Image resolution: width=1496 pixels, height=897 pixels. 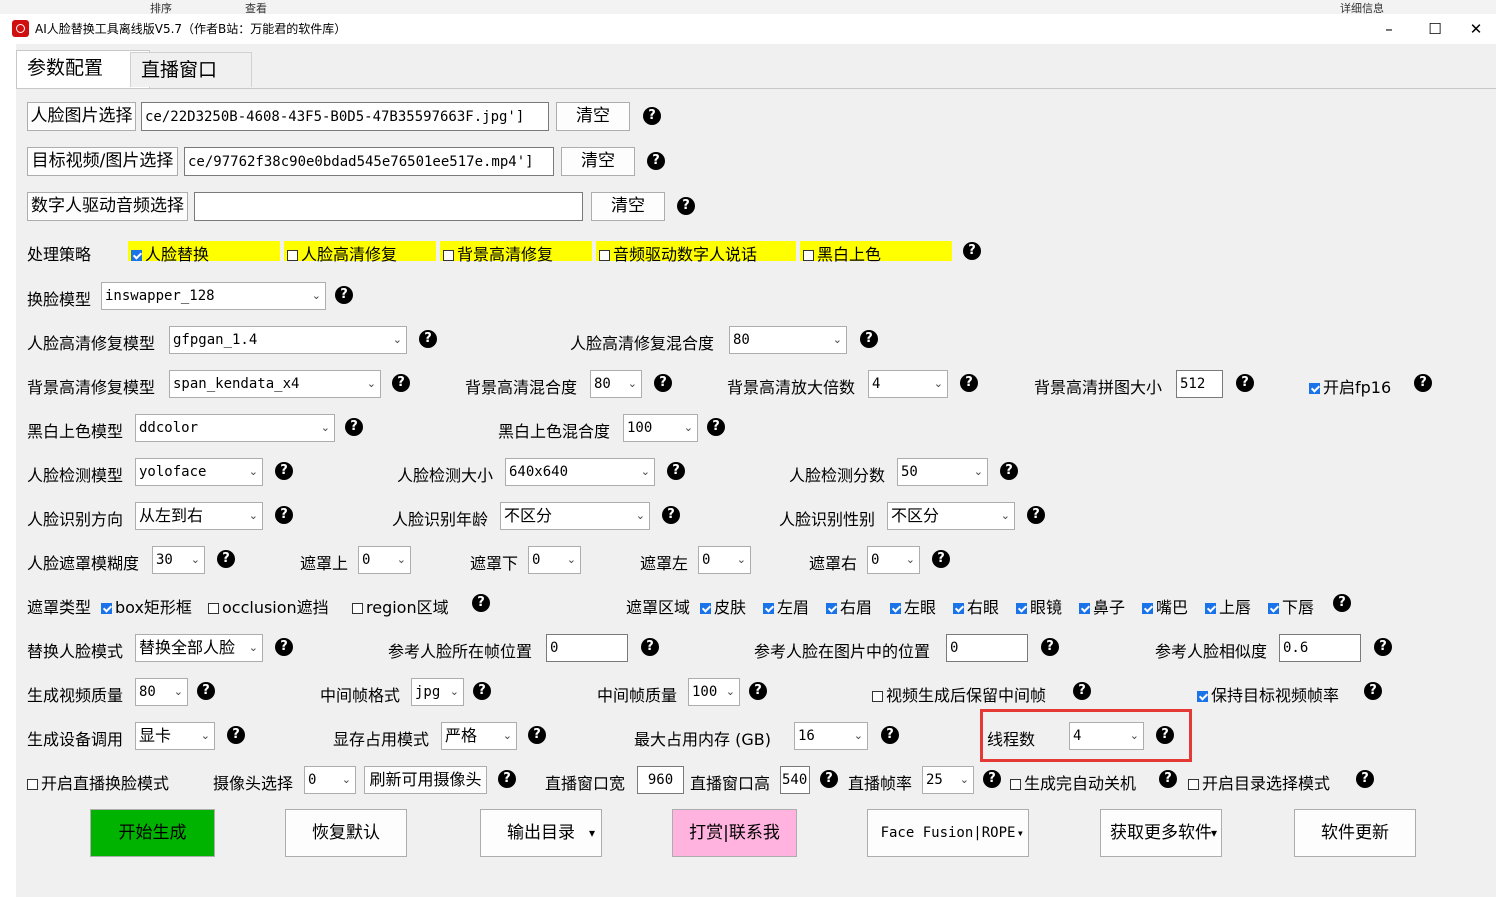 What do you see at coordinates (107, 206) in the screenshot?
I see `audio-select-button: 数字人驱动音频选择` at bounding box center [107, 206].